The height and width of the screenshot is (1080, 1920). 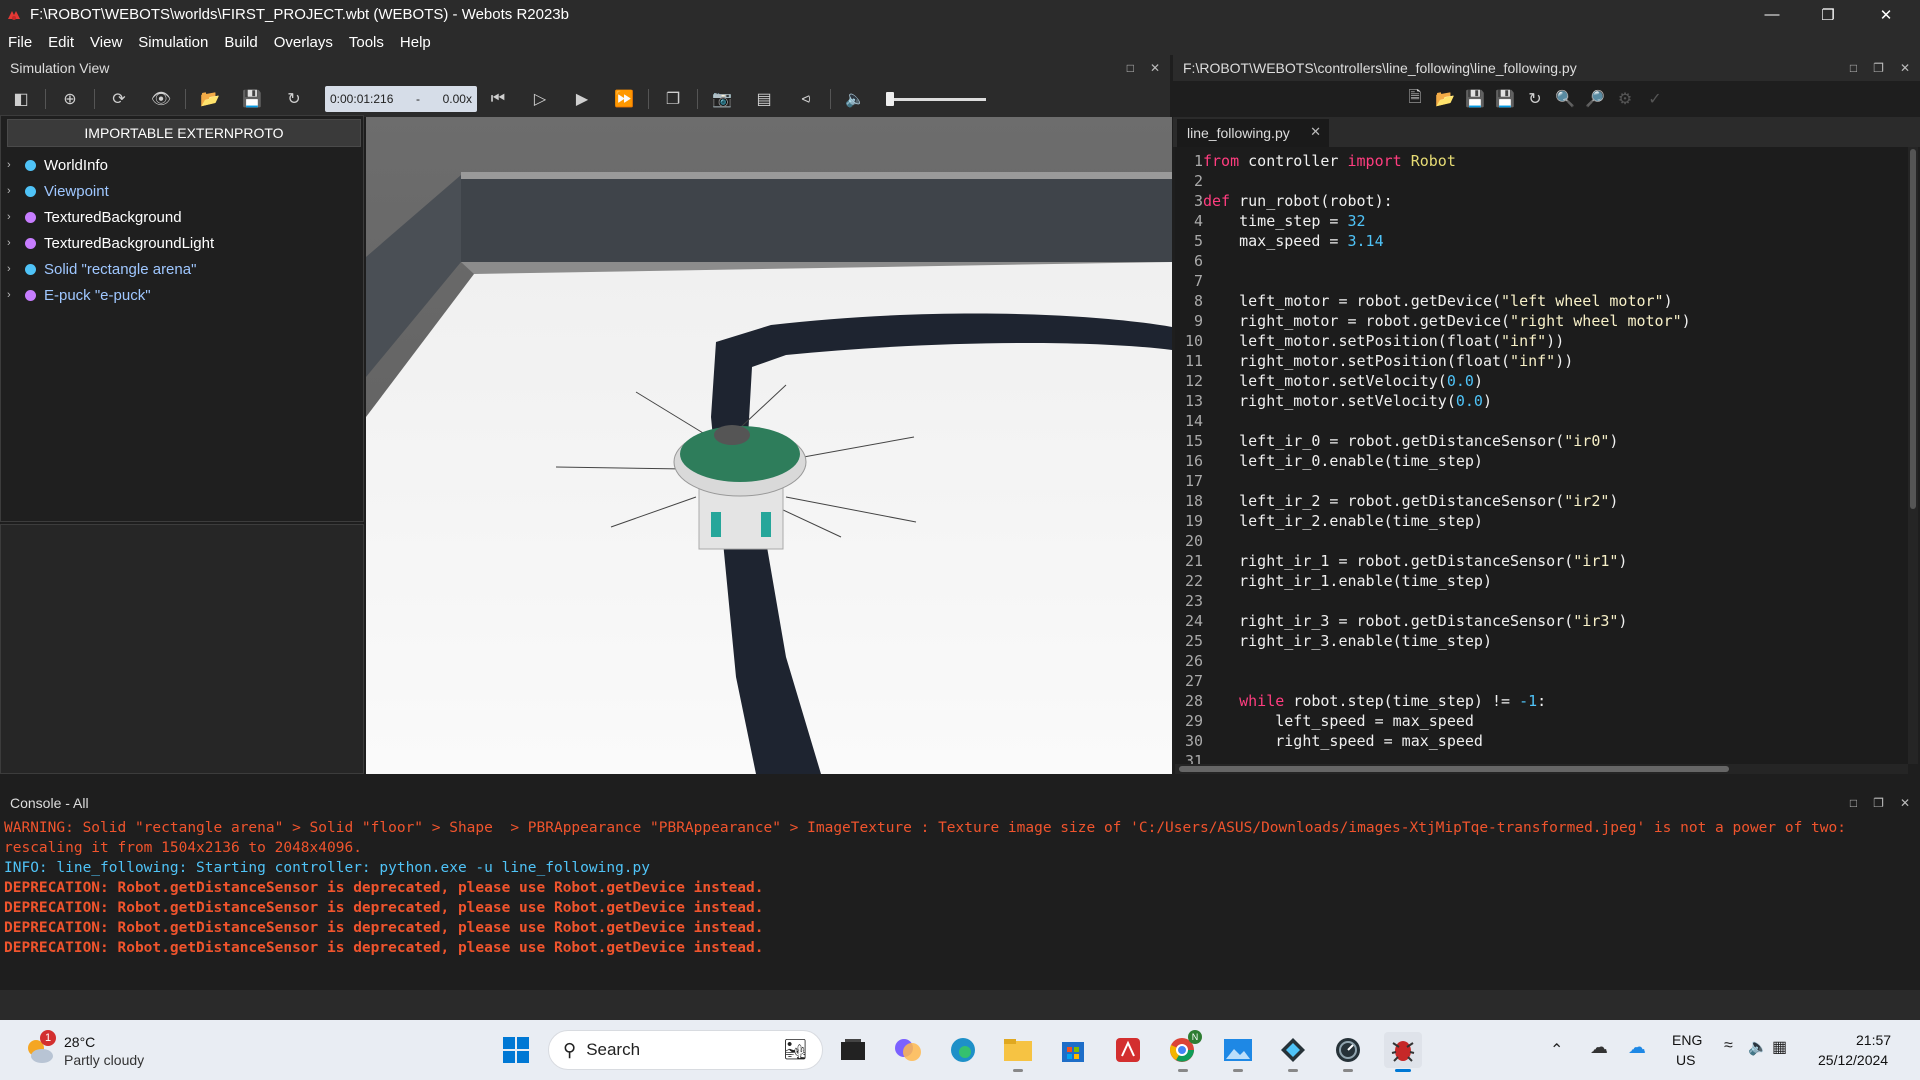 I want to click on language-secondary: US, so click(x=1685, y=1060).